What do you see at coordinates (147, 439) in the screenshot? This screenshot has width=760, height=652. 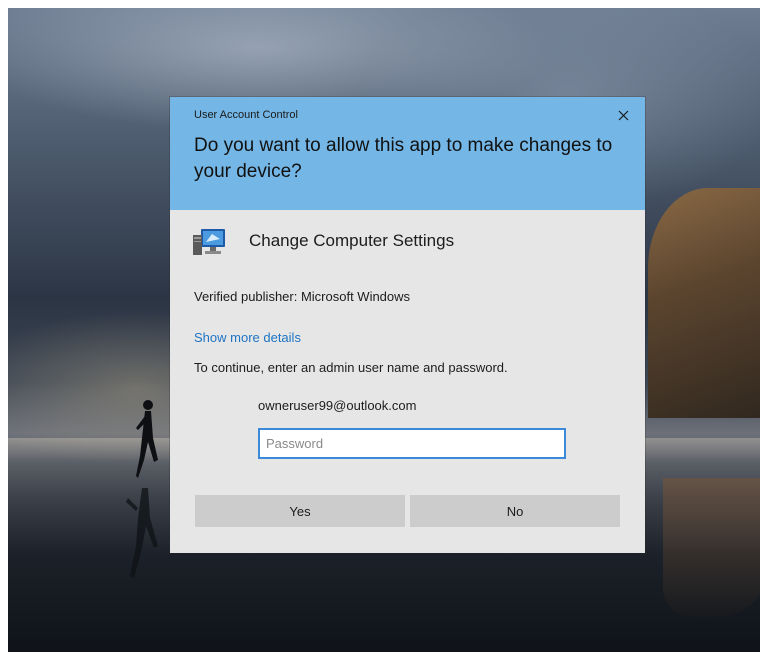 I see `wallpaper-runner-silhouette` at bounding box center [147, 439].